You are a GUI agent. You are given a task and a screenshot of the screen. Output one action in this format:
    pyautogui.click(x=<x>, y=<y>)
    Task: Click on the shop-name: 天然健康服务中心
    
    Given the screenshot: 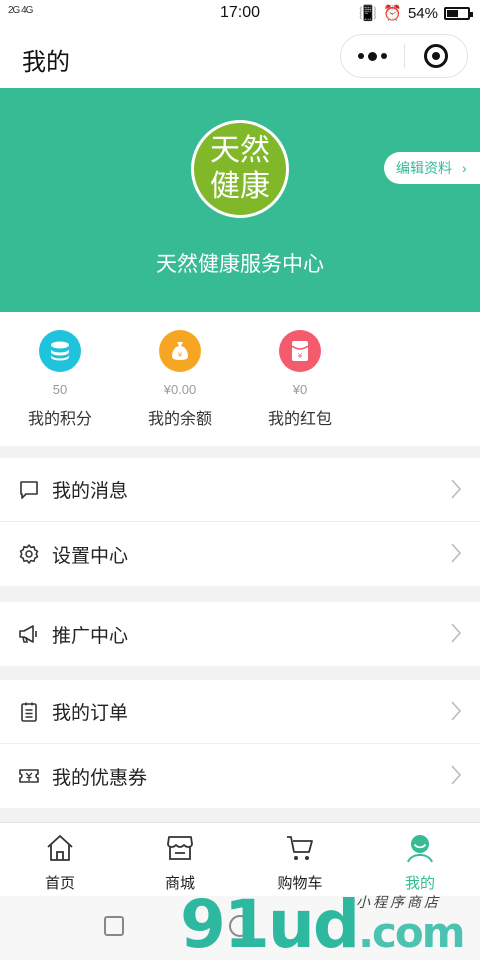 What is the action you would take?
    pyautogui.click(x=240, y=264)
    